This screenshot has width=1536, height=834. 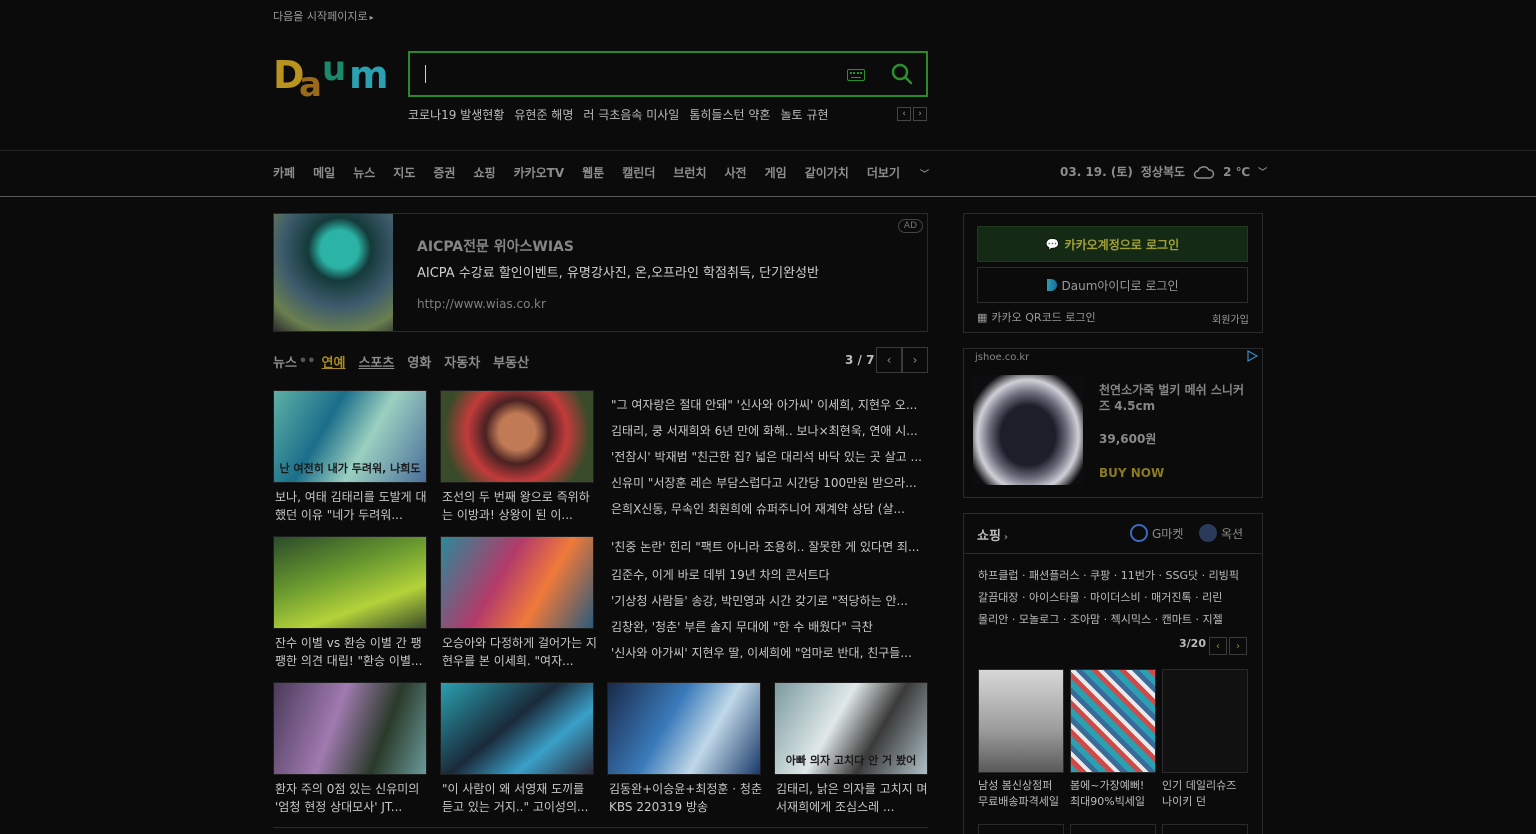 I want to click on news-next-button: ›, so click(x=915, y=360).